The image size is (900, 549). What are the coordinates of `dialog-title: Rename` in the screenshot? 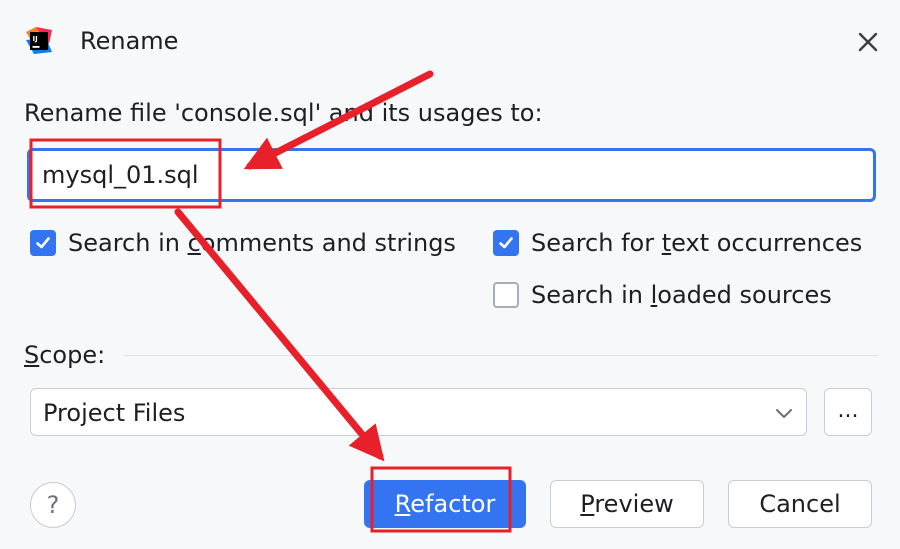 It's located at (129, 41).